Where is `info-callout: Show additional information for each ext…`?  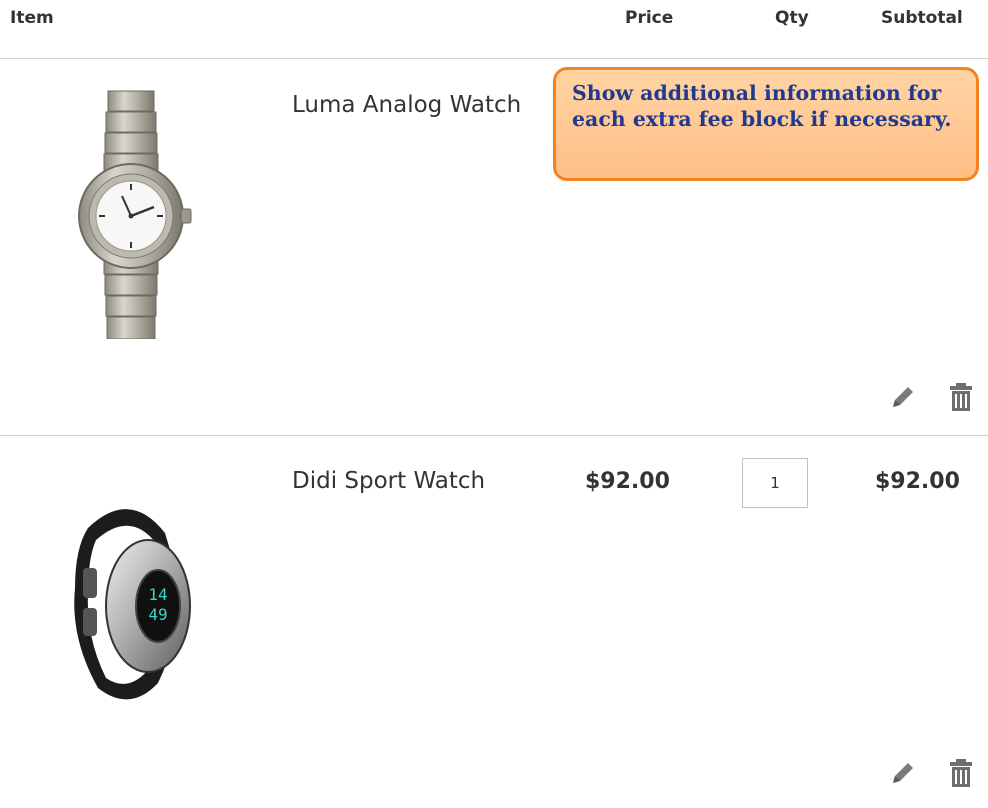 info-callout: Show additional information for each ext… is located at coordinates (766, 124).